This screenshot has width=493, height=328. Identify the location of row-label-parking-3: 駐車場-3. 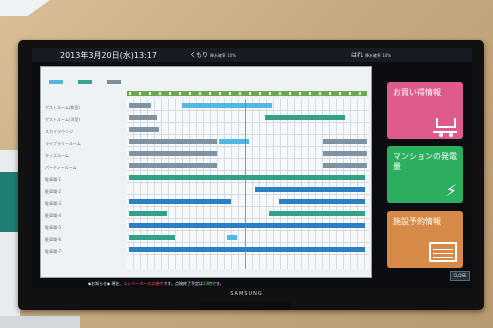
(53, 203).